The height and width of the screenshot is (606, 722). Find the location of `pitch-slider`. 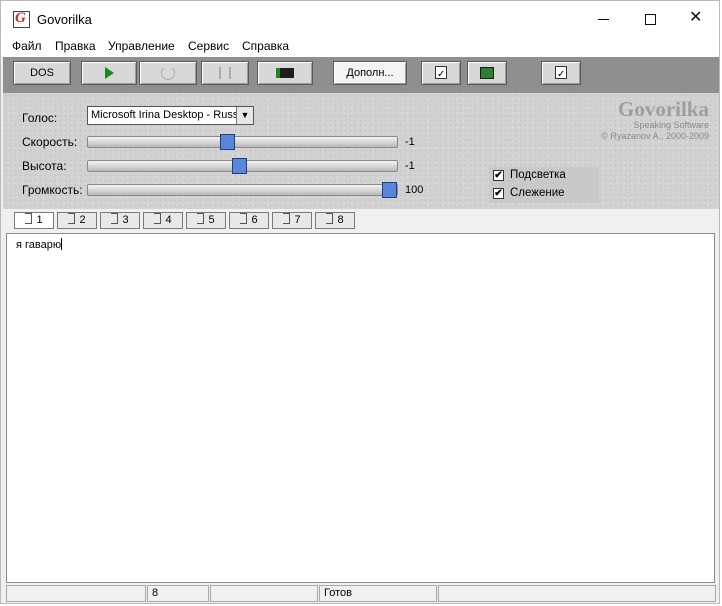

pitch-slider is located at coordinates (242, 166).